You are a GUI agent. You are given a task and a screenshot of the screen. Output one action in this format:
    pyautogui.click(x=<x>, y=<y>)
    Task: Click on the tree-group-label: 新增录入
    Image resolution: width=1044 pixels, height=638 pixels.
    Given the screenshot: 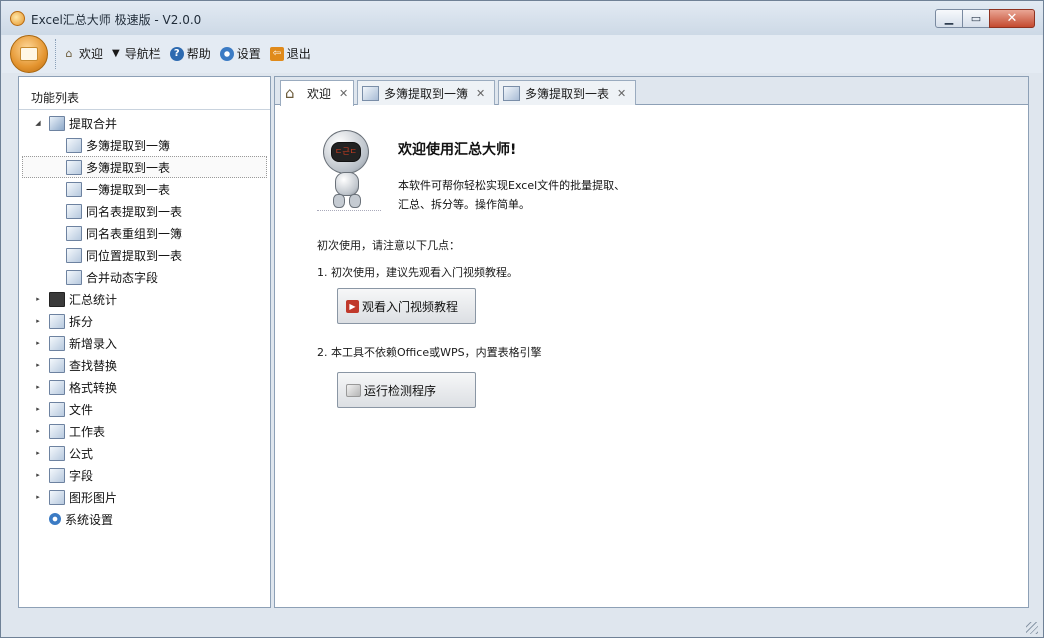 What is the action you would take?
    pyautogui.click(x=93, y=343)
    